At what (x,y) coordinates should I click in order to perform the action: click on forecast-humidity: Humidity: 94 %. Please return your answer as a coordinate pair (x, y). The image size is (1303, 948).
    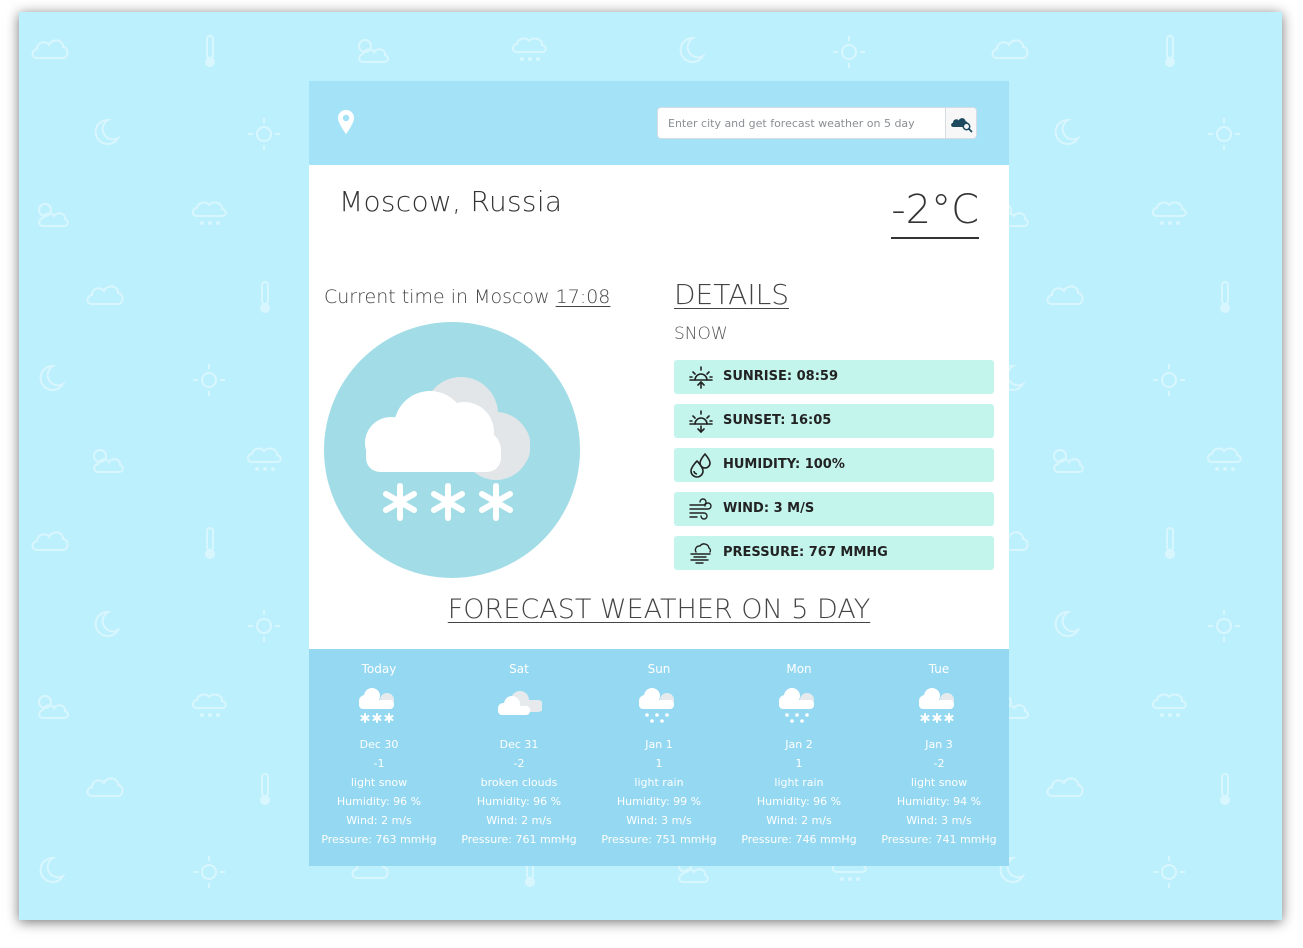
    Looking at the image, I should click on (939, 801).